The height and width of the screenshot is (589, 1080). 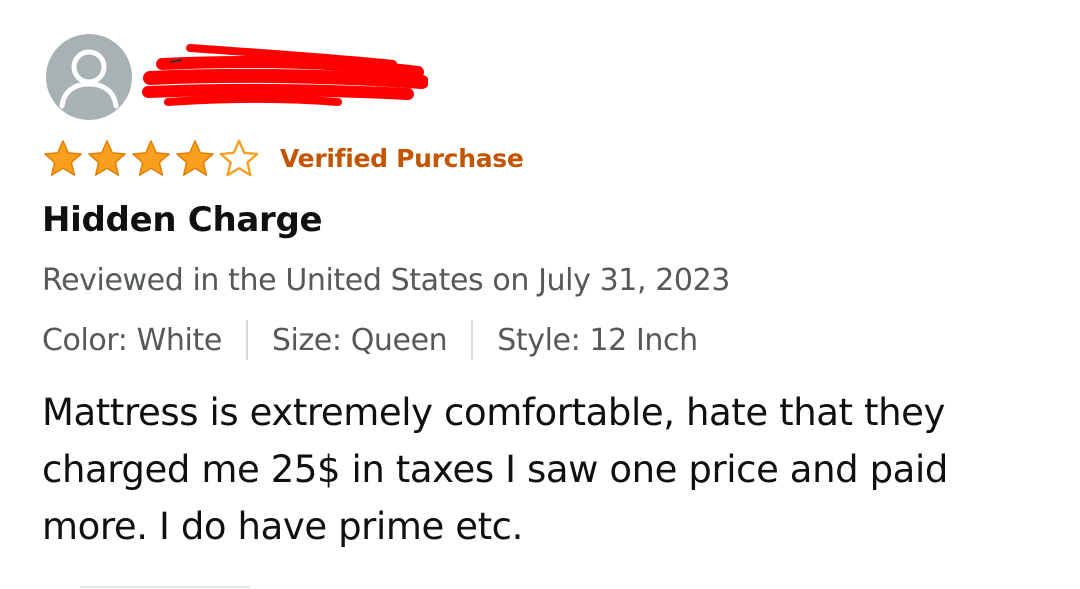 I want to click on avatar, so click(x=89, y=77).